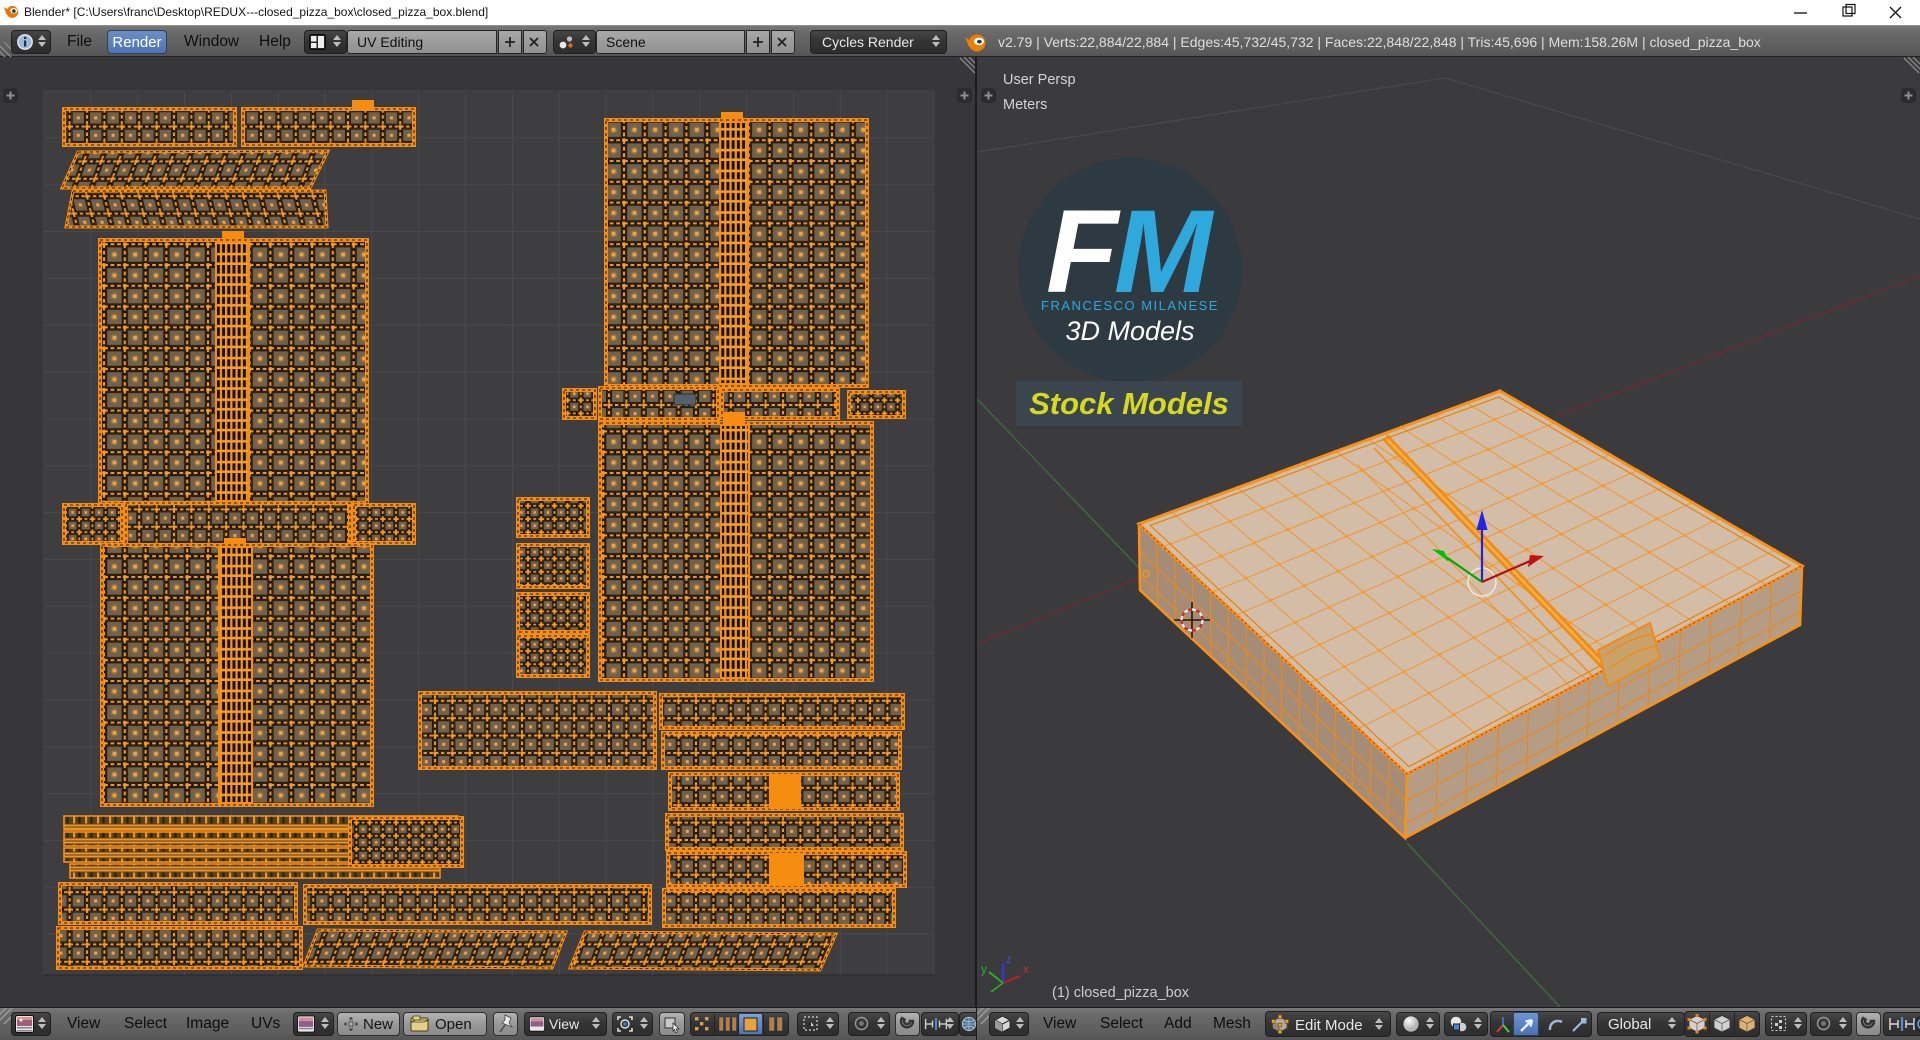 The image size is (1920, 1040). Describe the element at coordinates (984, 969) in the screenshot. I see `svg-text: y` at that location.